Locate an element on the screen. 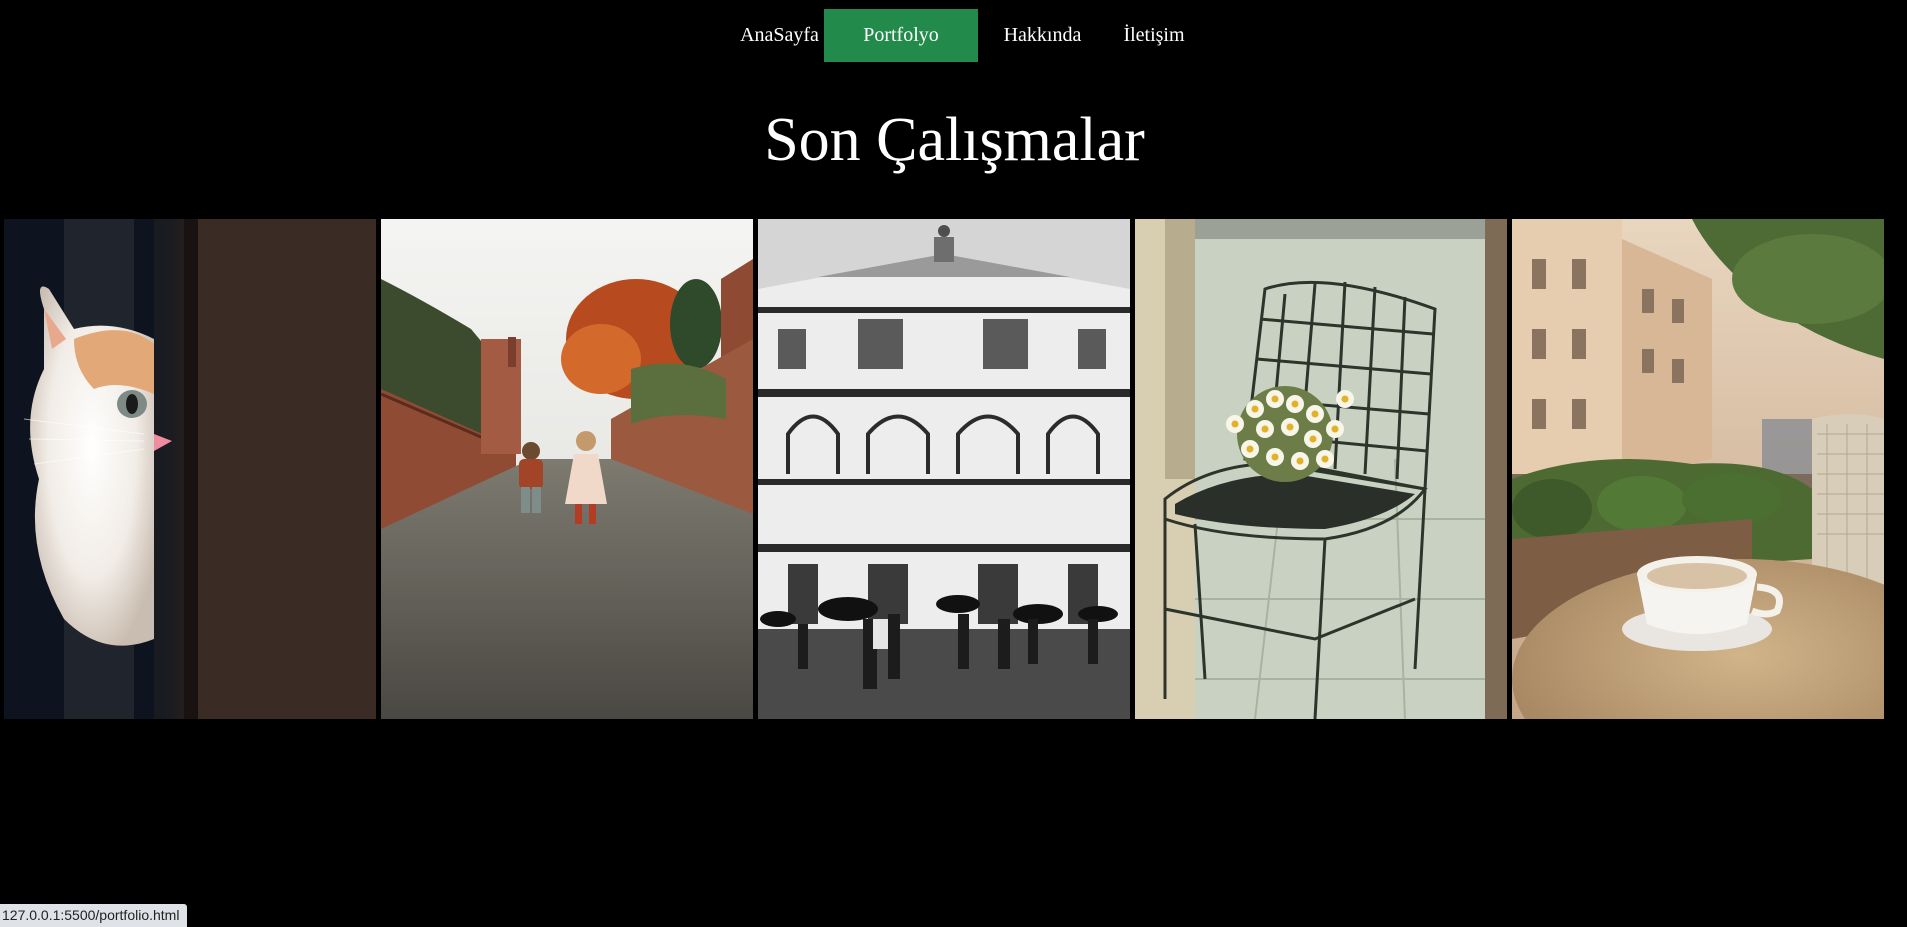 The width and height of the screenshot is (1907, 927). gallery-photo-chair is located at coordinates (1321, 469).